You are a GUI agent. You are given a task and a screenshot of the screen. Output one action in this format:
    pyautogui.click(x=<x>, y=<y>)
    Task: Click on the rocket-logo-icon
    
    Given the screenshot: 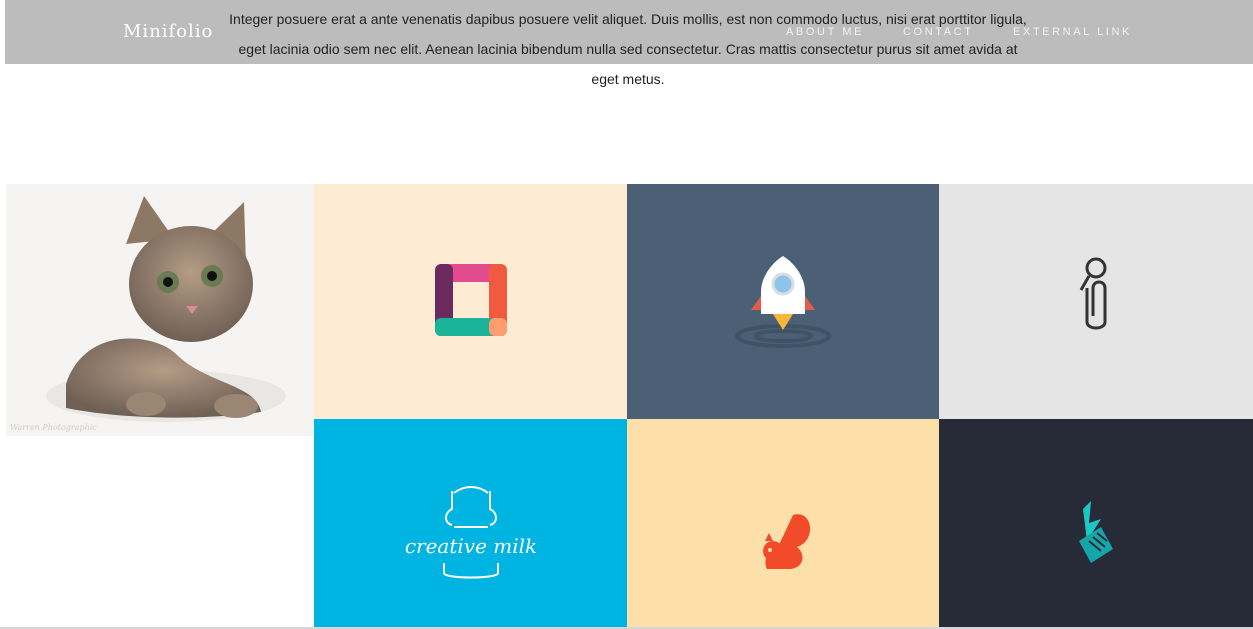 What is the action you would take?
    pyautogui.click(x=783, y=302)
    